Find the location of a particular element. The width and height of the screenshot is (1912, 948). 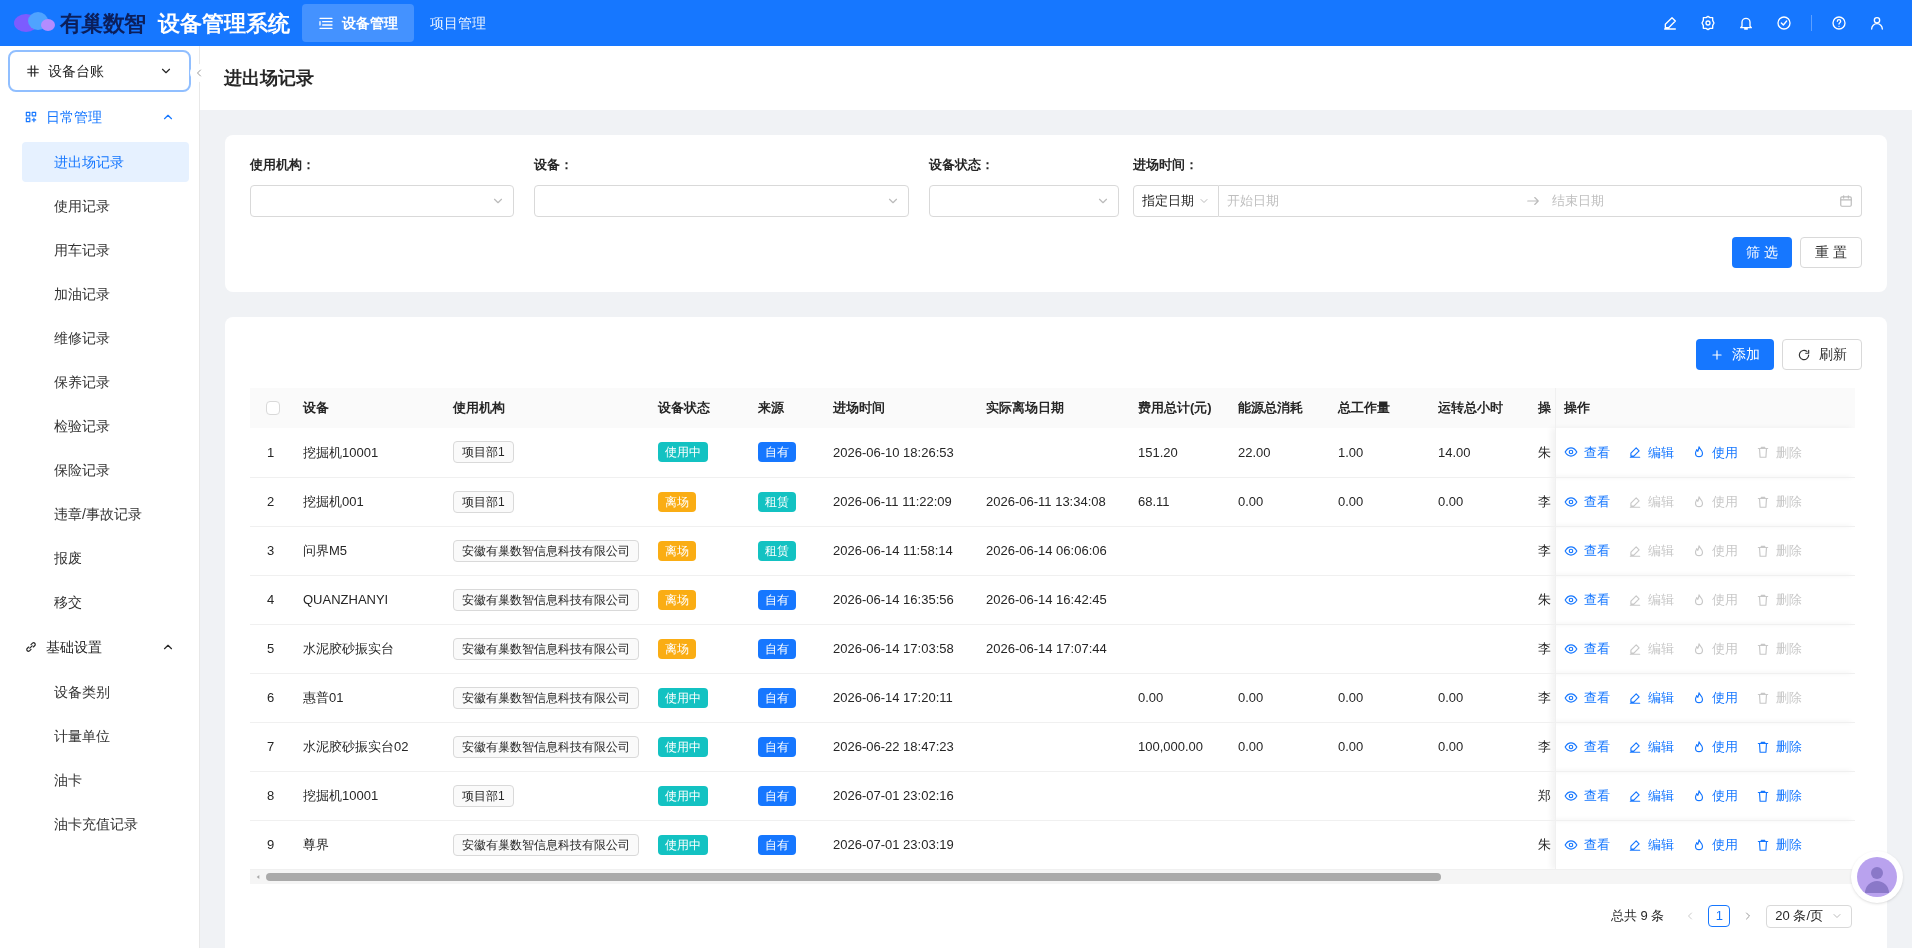

help-icon is located at coordinates (1839, 23).